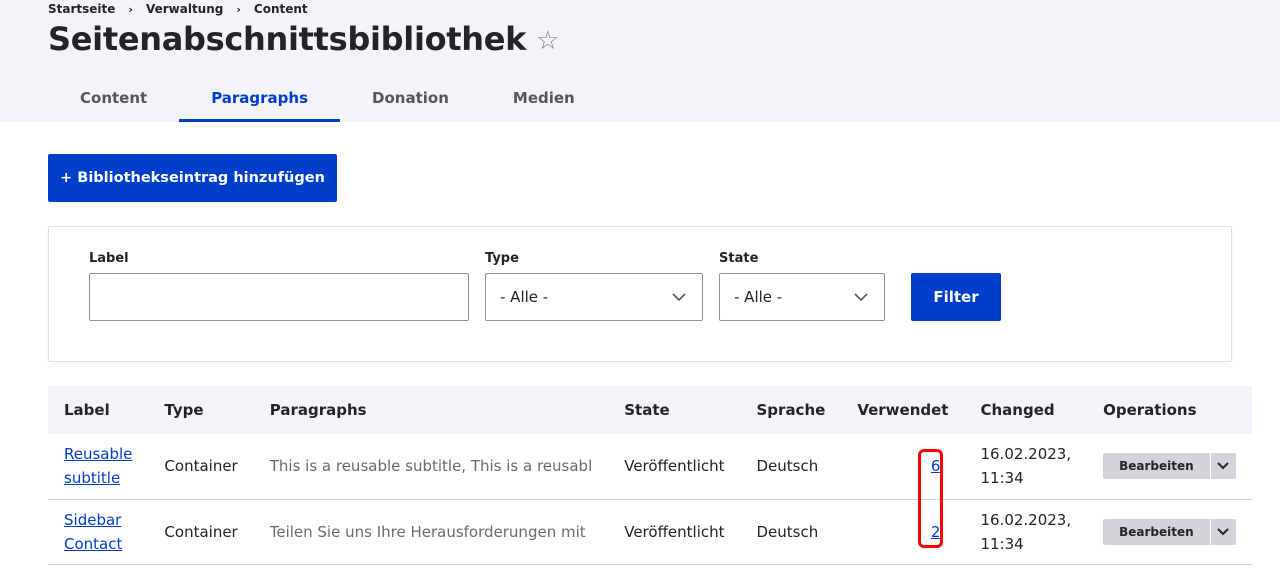  Describe the element at coordinates (936, 532) in the screenshot. I see `usage-count-link: 2` at that location.